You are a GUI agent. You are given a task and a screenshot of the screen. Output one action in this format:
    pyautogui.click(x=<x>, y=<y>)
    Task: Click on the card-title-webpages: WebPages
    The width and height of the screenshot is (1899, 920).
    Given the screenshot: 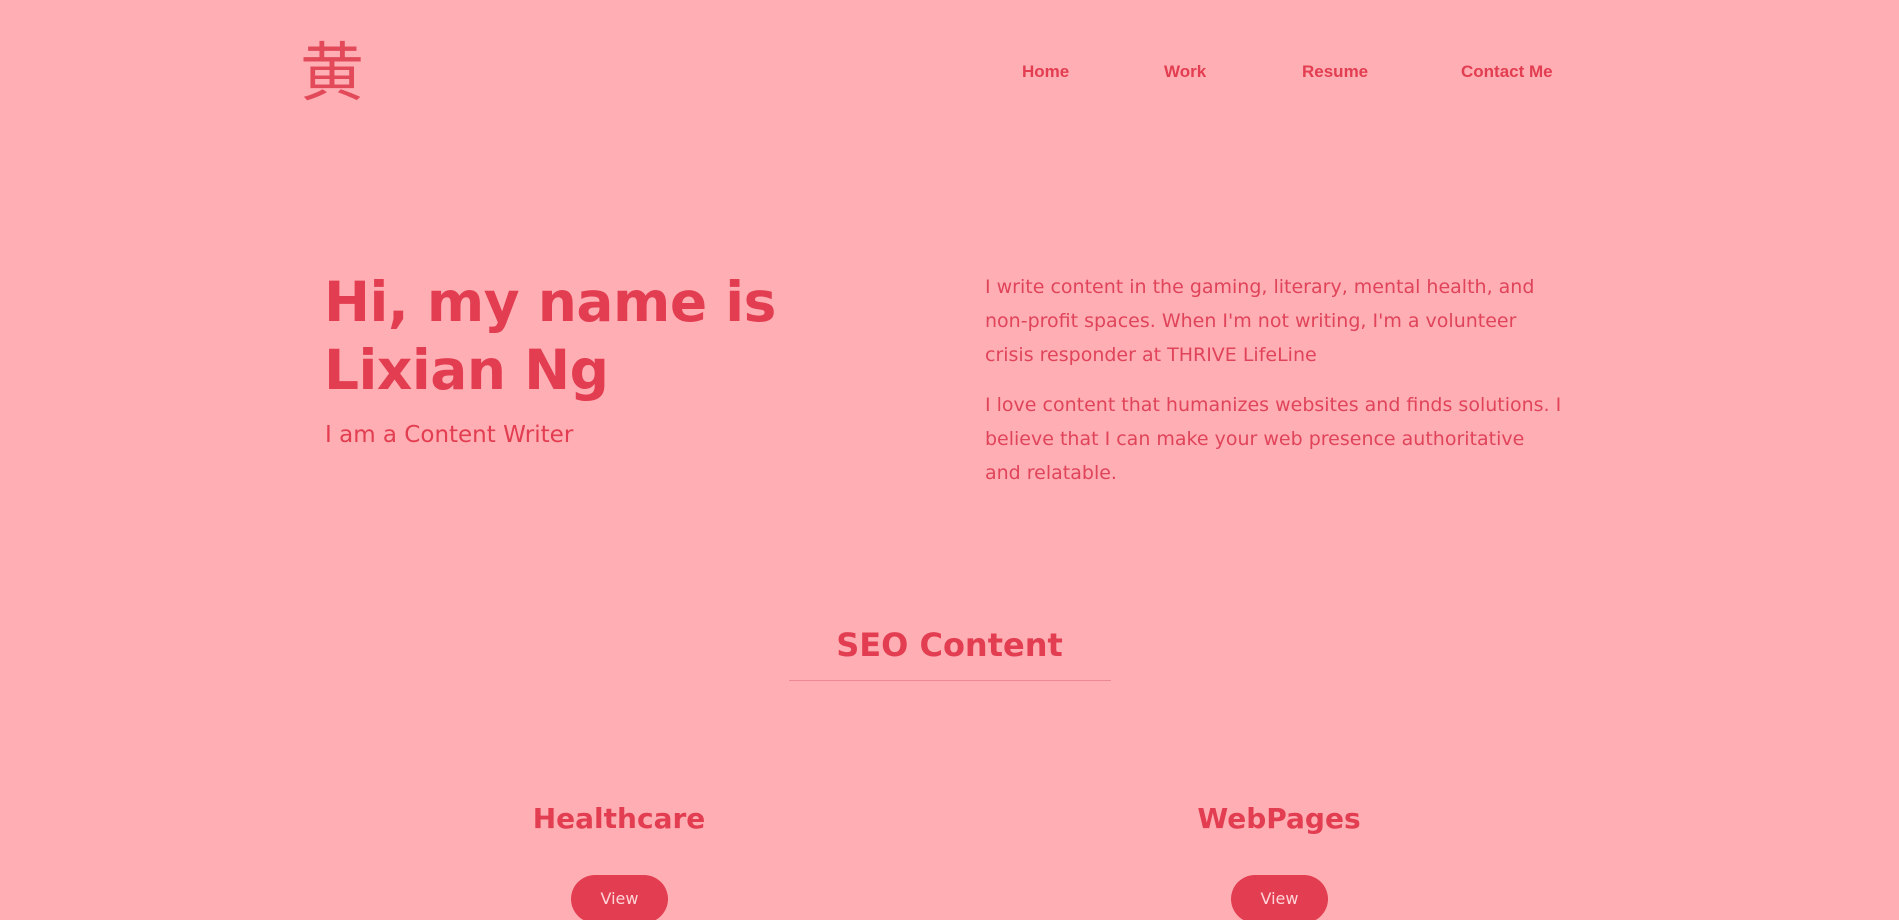 What is the action you would take?
    pyautogui.click(x=1279, y=818)
    